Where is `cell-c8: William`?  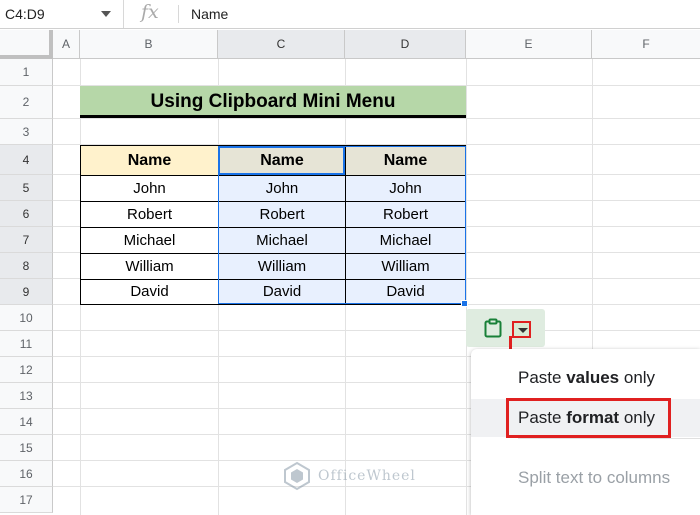
cell-c8: William is located at coordinates (282, 266).